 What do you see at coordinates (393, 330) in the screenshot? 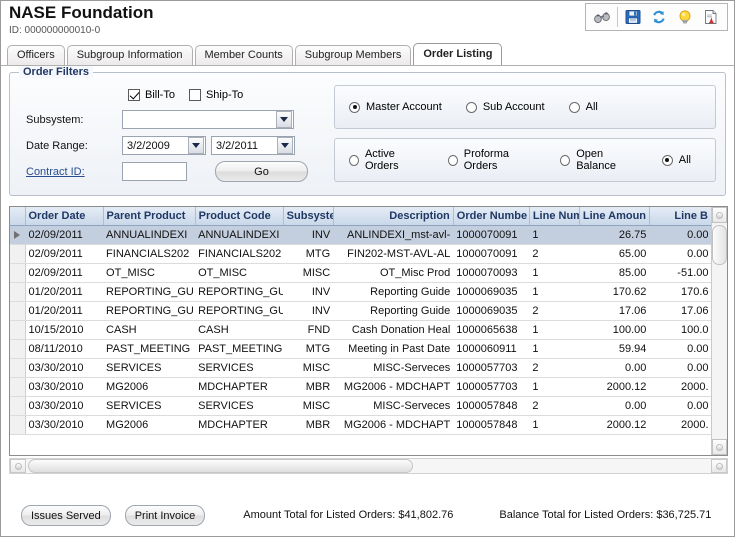
I see `cell-description: Cash Donation Heal` at bounding box center [393, 330].